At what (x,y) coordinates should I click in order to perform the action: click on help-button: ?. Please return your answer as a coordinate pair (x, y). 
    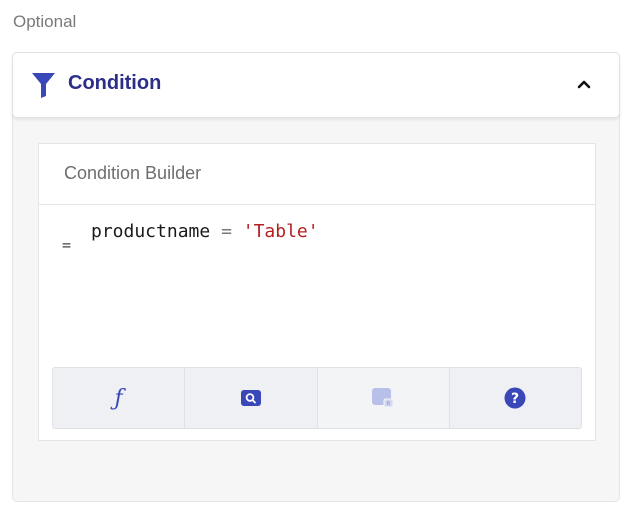
    Looking at the image, I should click on (515, 398).